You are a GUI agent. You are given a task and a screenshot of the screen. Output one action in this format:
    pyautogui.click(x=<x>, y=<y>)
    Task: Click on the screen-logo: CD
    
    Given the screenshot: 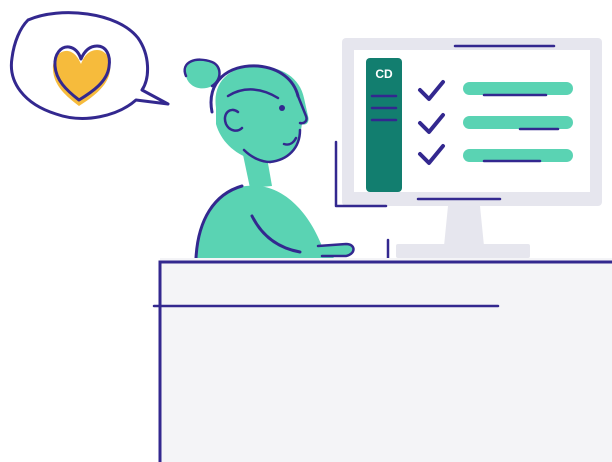 What is the action you would take?
    pyautogui.click(x=384, y=74)
    